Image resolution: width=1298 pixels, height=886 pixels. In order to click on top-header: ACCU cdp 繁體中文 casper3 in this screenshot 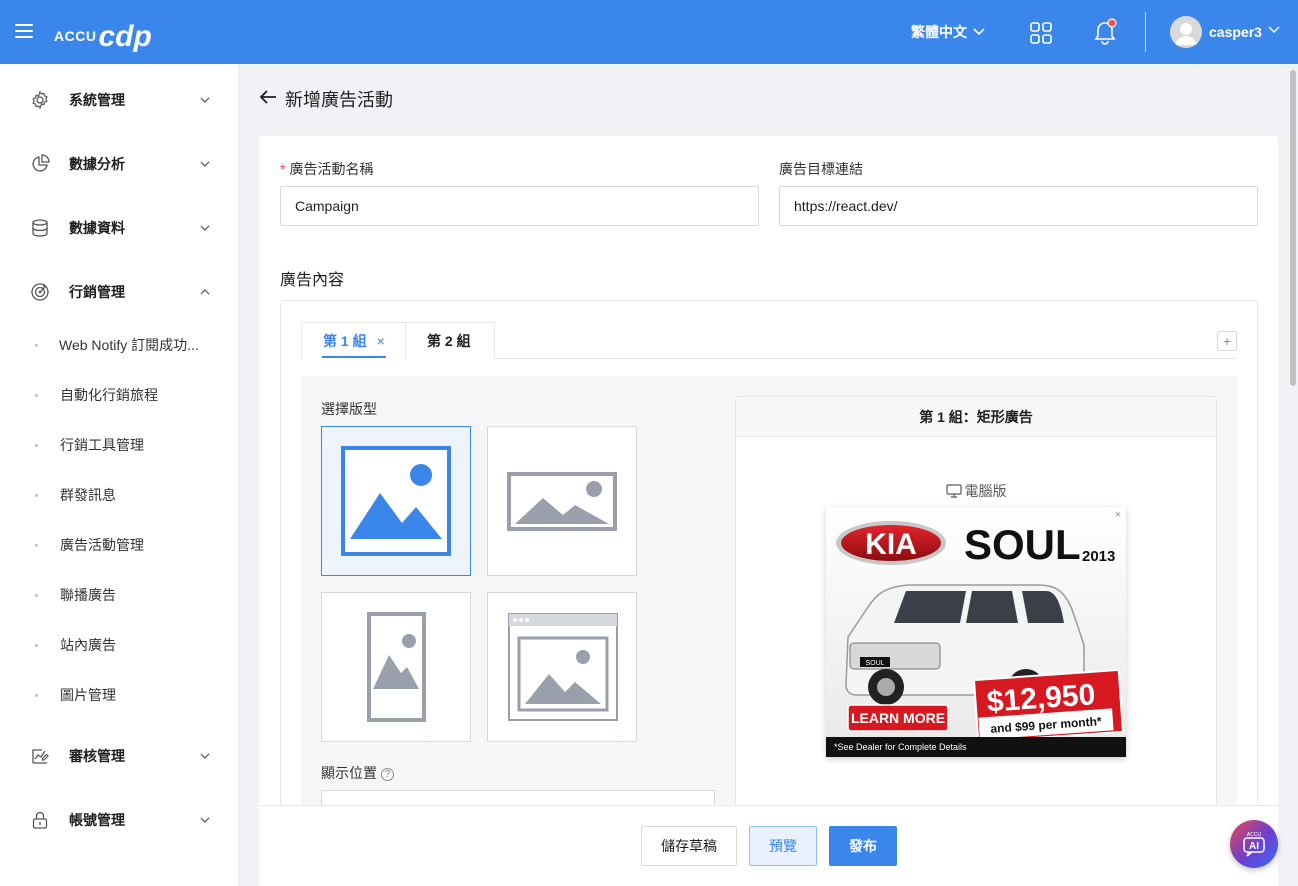, I will do `click(649, 32)`.